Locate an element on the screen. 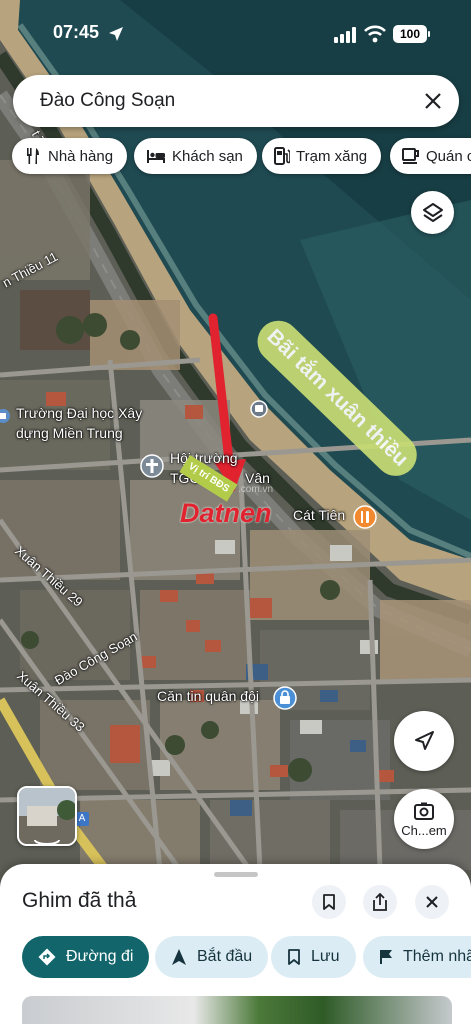  location-arrow-icon is located at coordinates (116, 34).